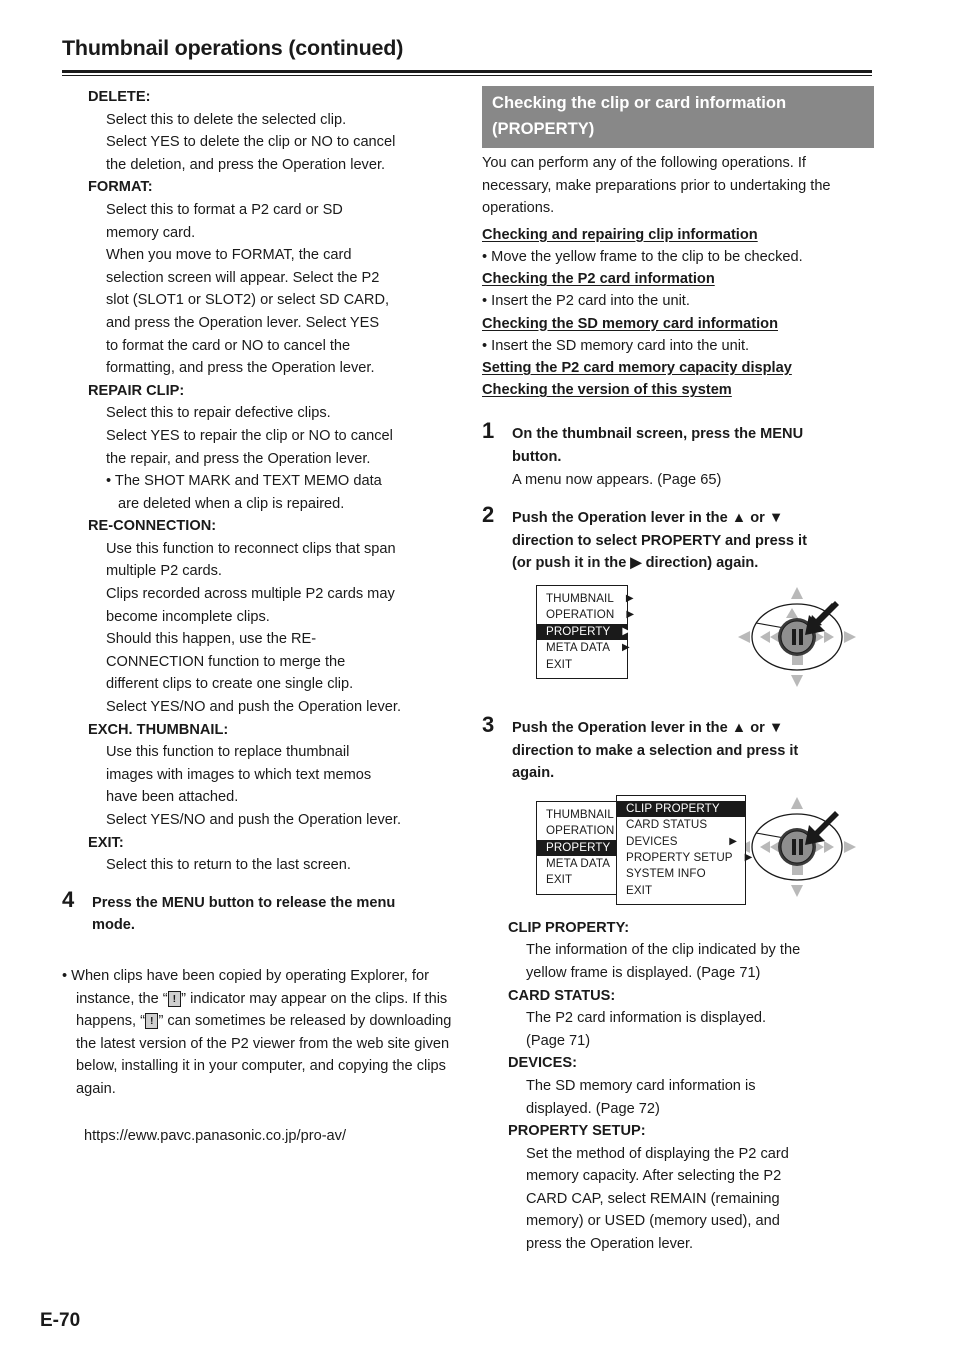 The image size is (954, 1354). Describe the element at coordinates (652, 841) in the screenshot. I see `menu-item-label: DEVICES` at that location.